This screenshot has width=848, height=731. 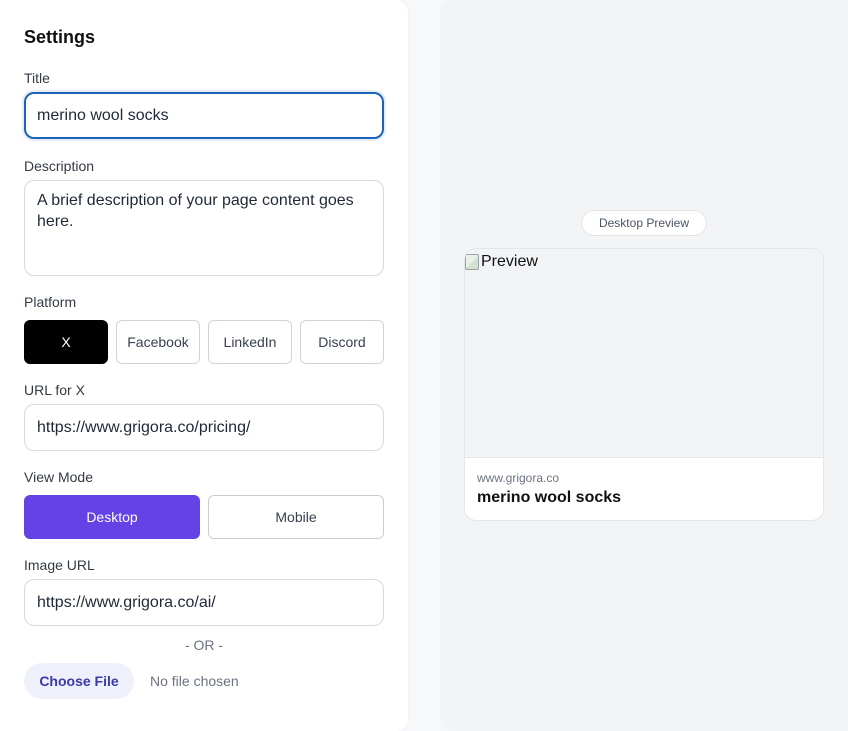 I want to click on desktop-mode-label: Desktop, so click(x=112, y=517).